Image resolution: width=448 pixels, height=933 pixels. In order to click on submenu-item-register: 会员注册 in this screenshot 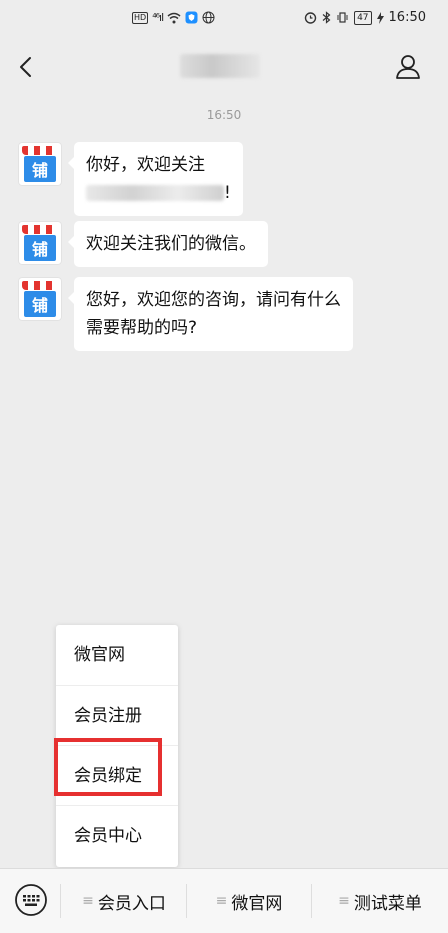, I will do `click(117, 715)`.